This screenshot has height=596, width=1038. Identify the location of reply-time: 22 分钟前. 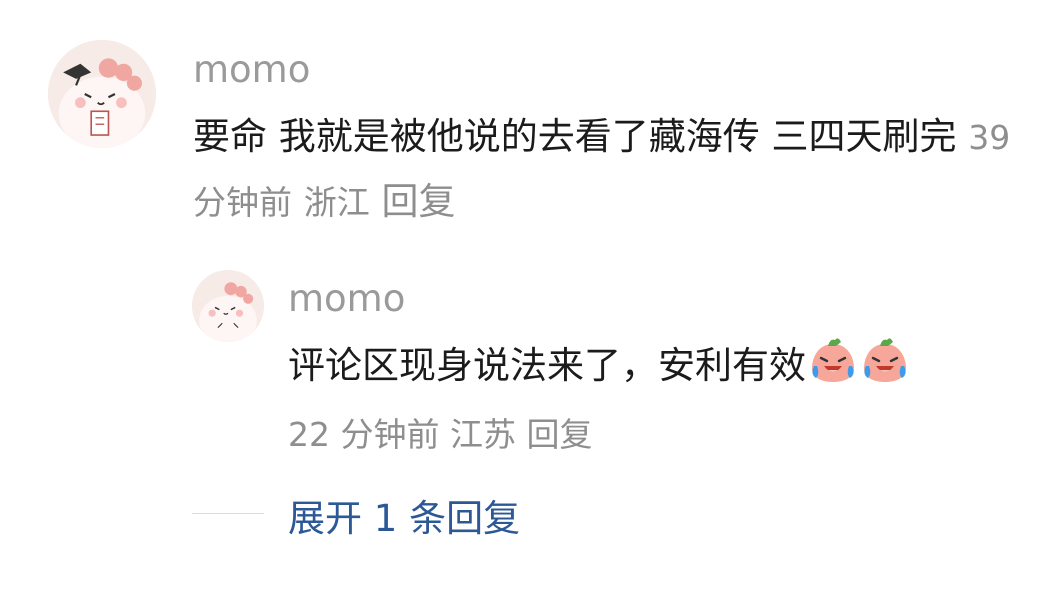
(364, 434).